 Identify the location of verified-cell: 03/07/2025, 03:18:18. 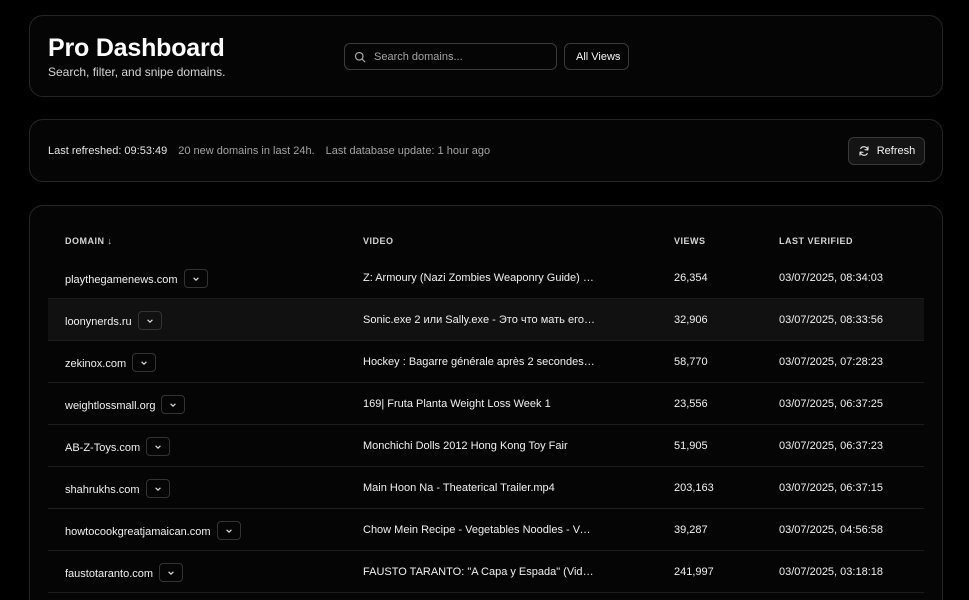
(831, 572).